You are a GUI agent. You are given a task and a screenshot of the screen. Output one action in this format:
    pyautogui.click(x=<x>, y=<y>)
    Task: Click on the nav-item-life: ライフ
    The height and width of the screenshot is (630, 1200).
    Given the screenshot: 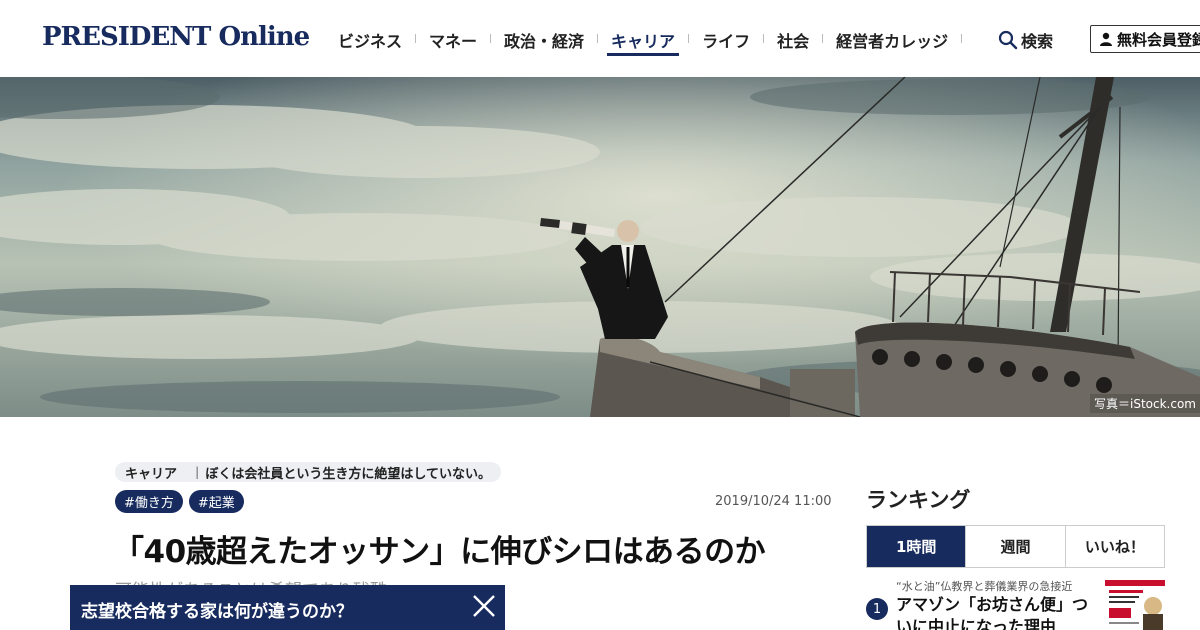 What is the action you would take?
    pyautogui.click(x=726, y=40)
    